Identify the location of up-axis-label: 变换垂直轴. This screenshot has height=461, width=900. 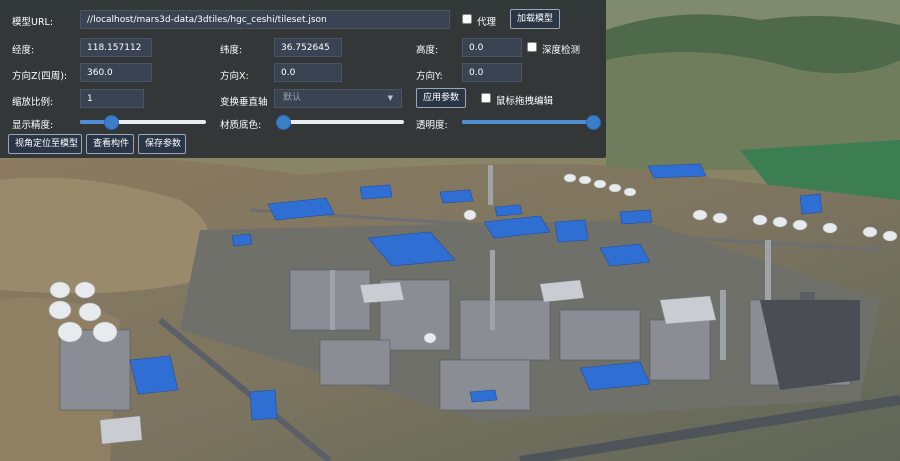
(244, 102).